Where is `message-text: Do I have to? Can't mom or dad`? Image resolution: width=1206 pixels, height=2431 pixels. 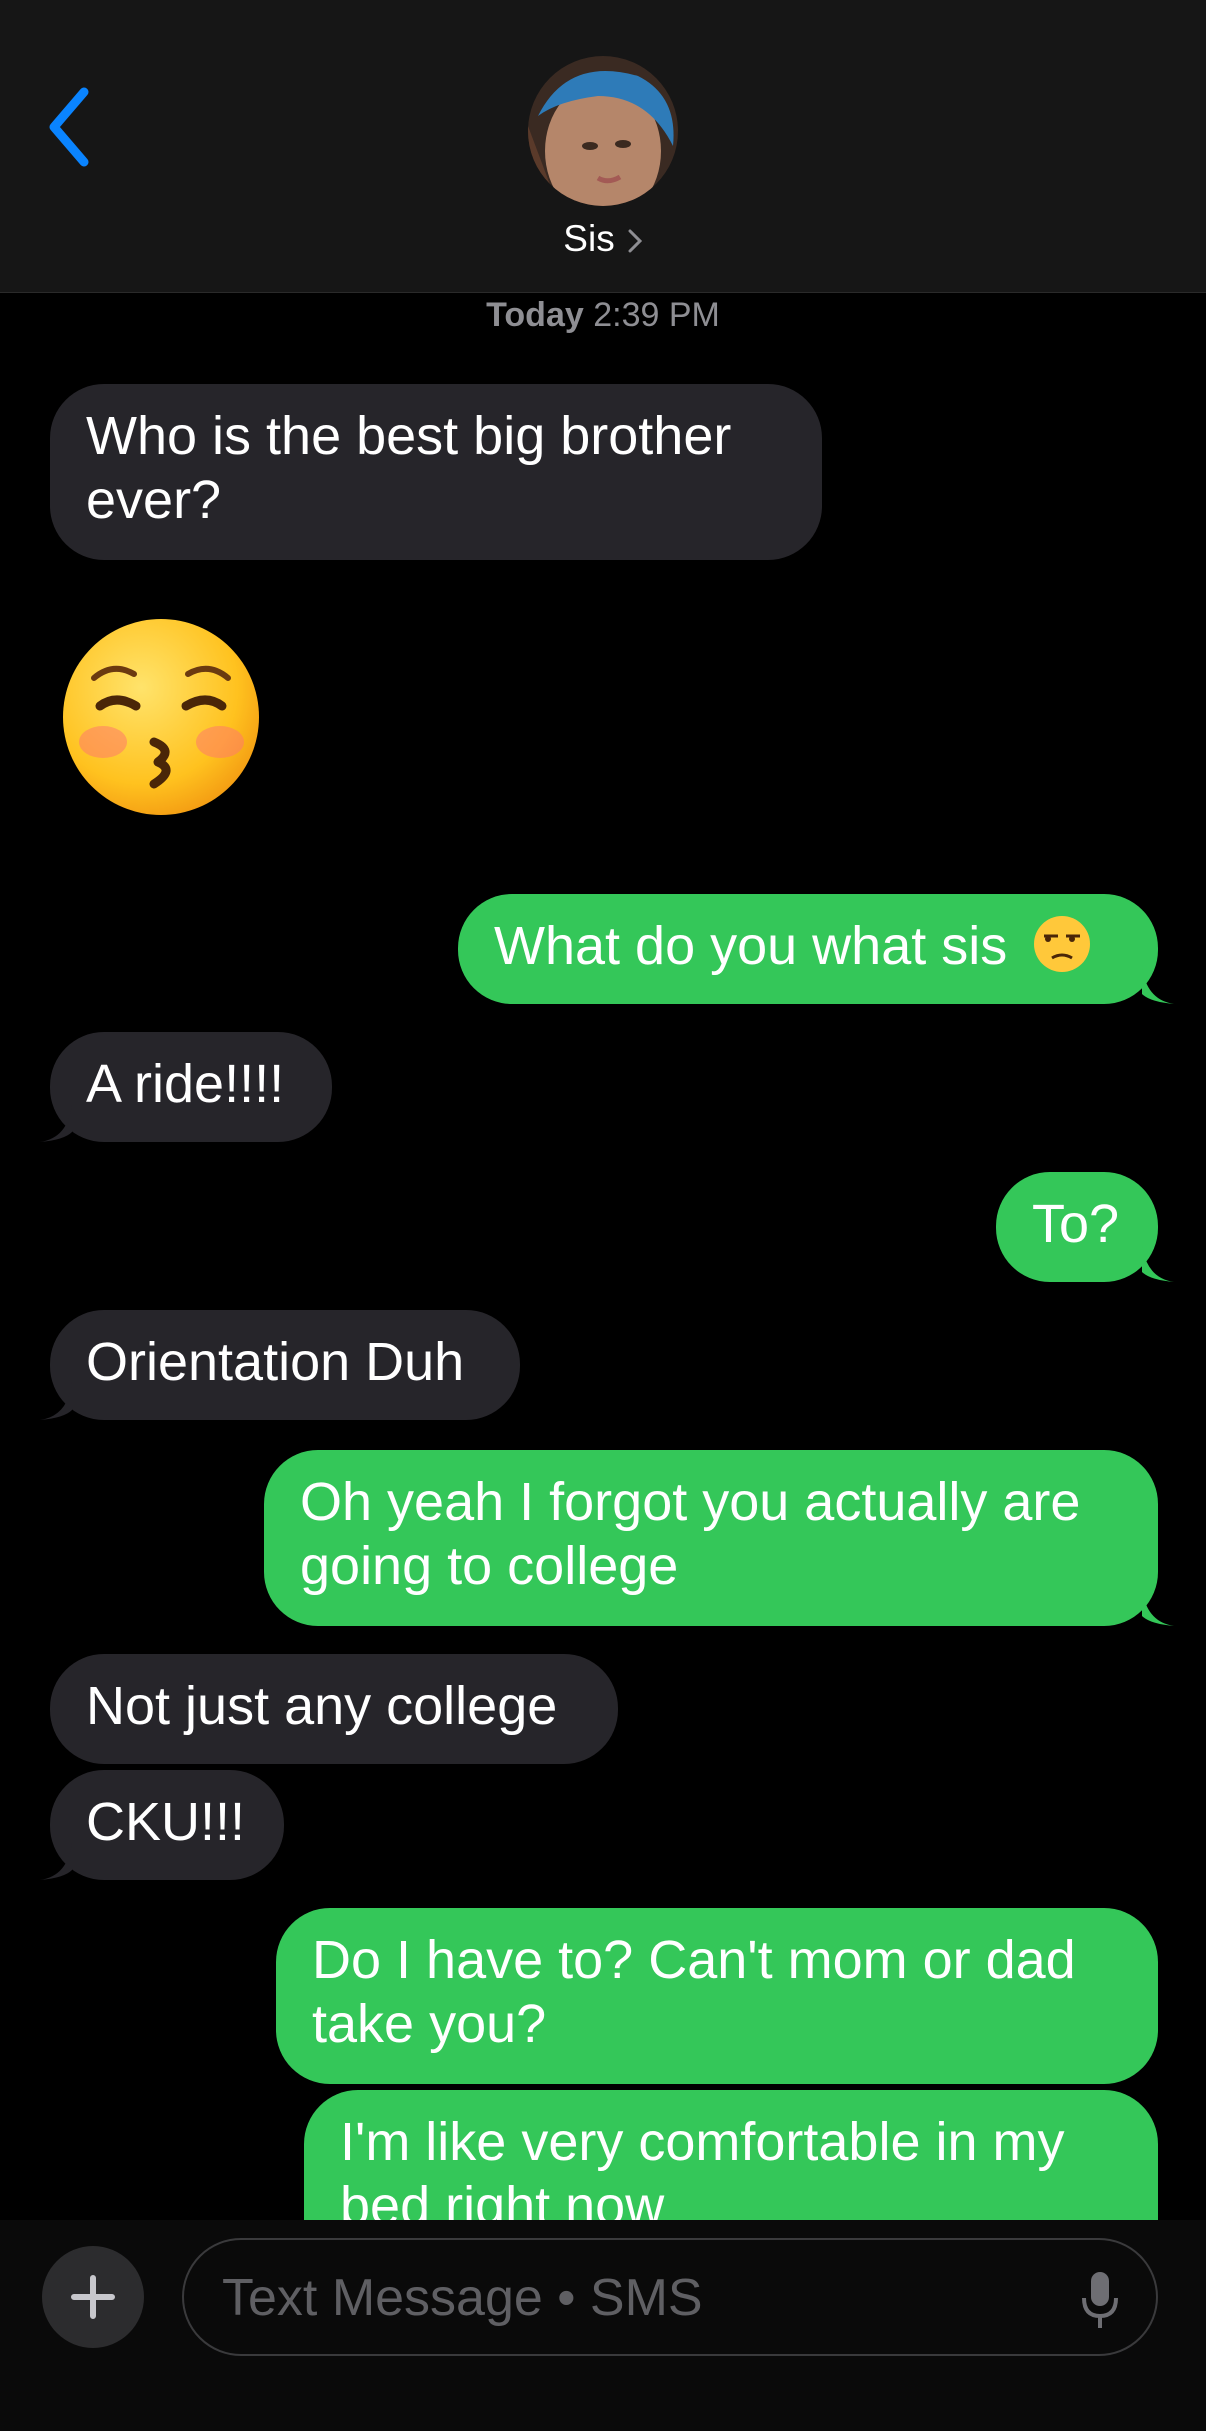 message-text: Do I have to? Can't mom or dad is located at coordinates (694, 1960).